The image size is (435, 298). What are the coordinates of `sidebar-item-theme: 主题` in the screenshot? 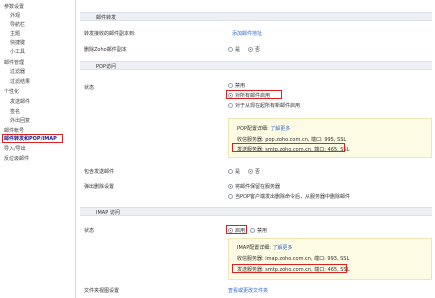 It's located at (15, 34).